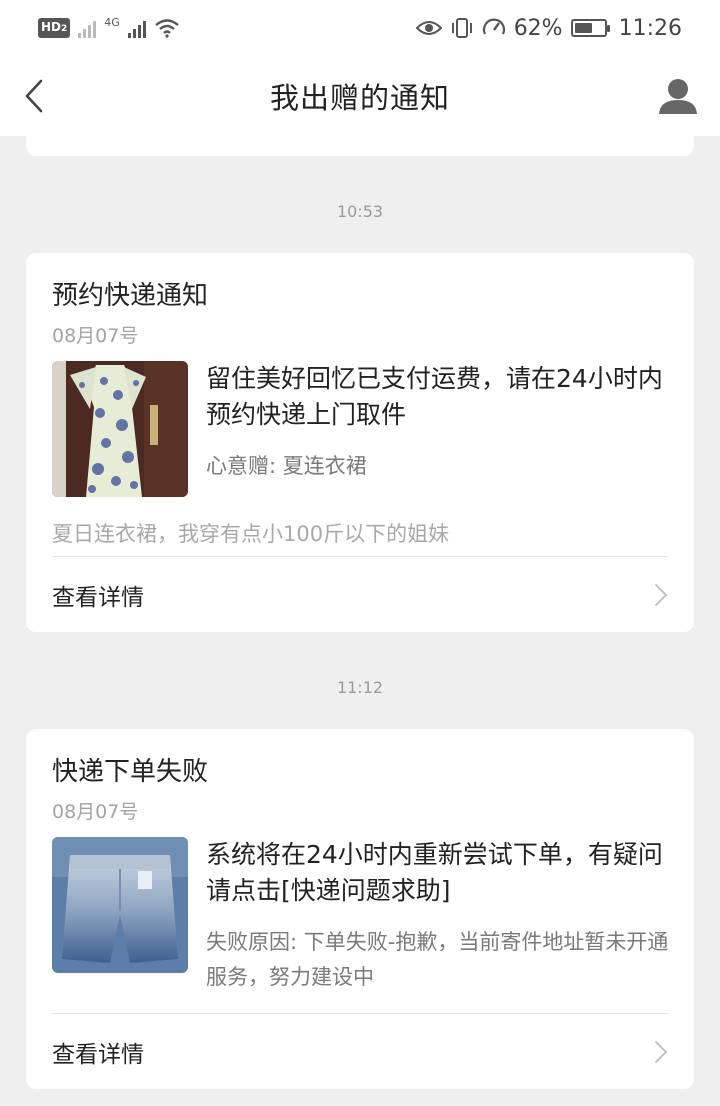 The width and height of the screenshot is (720, 1106). I want to click on gift-item-name: 心意赠: 夏连衣裙, so click(286, 466).